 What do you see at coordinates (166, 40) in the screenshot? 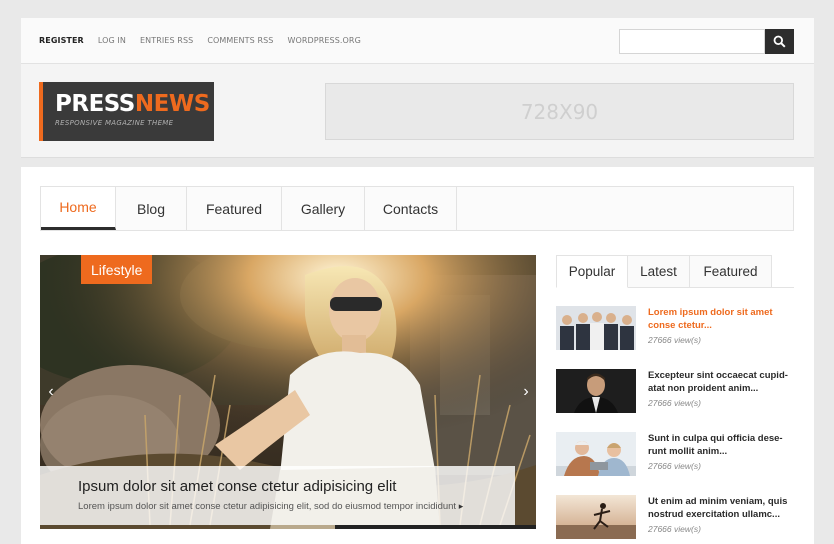
I see `entries-rss-link: ENTRIES RSS` at bounding box center [166, 40].